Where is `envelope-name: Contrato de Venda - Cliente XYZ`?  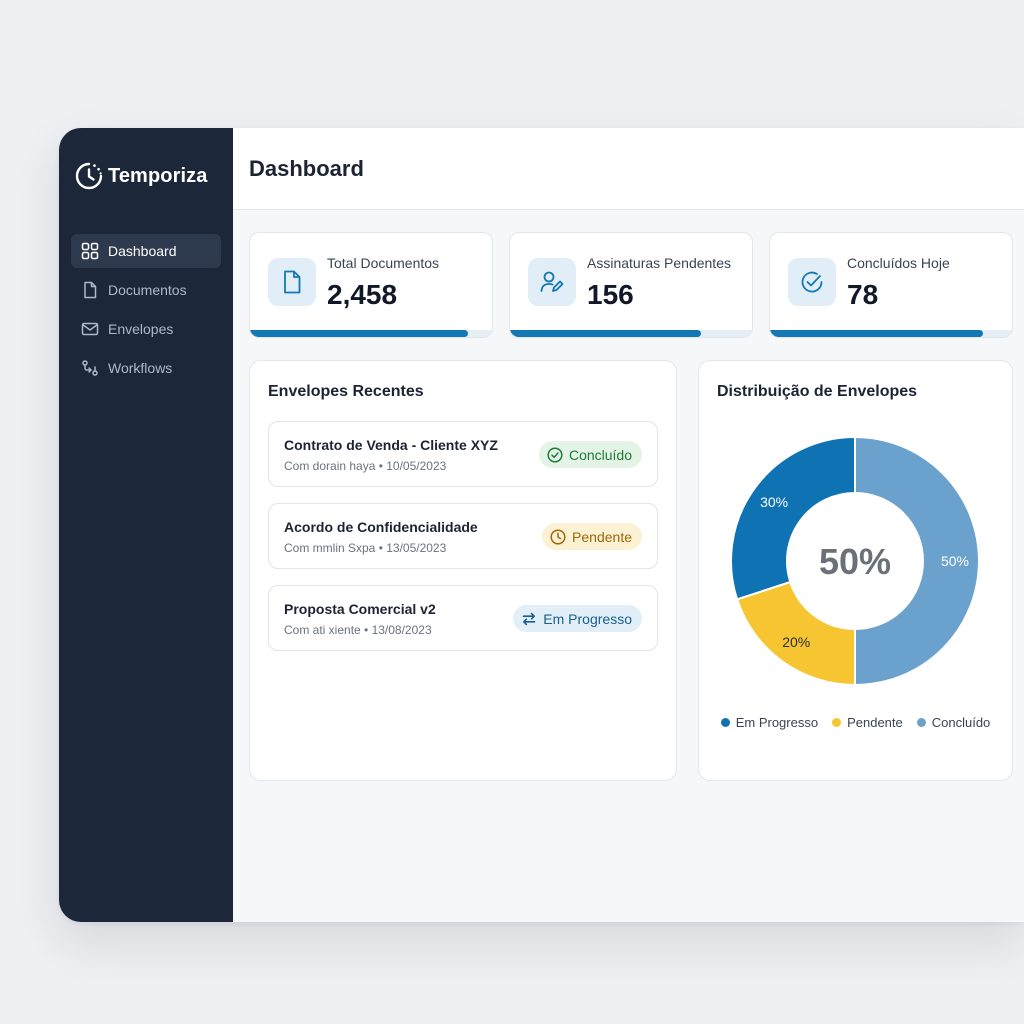
envelope-name: Contrato de Venda - Cliente XYZ is located at coordinates (391, 445).